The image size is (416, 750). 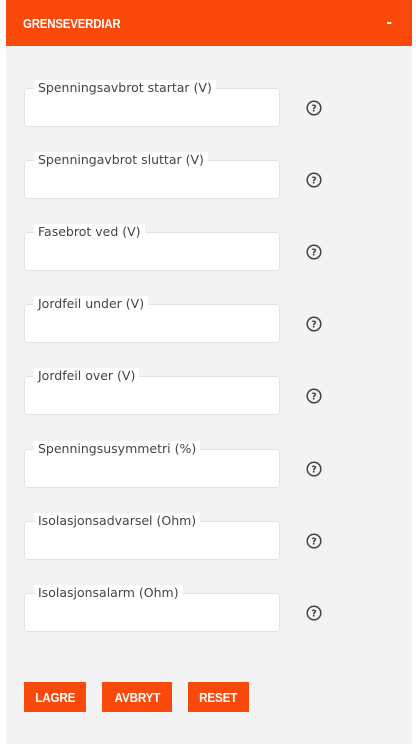 What do you see at coordinates (214, 398) in the screenshot?
I see `field-row-earth-fault-over: Jordfeil over (V) ?` at bounding box center [214, 398].